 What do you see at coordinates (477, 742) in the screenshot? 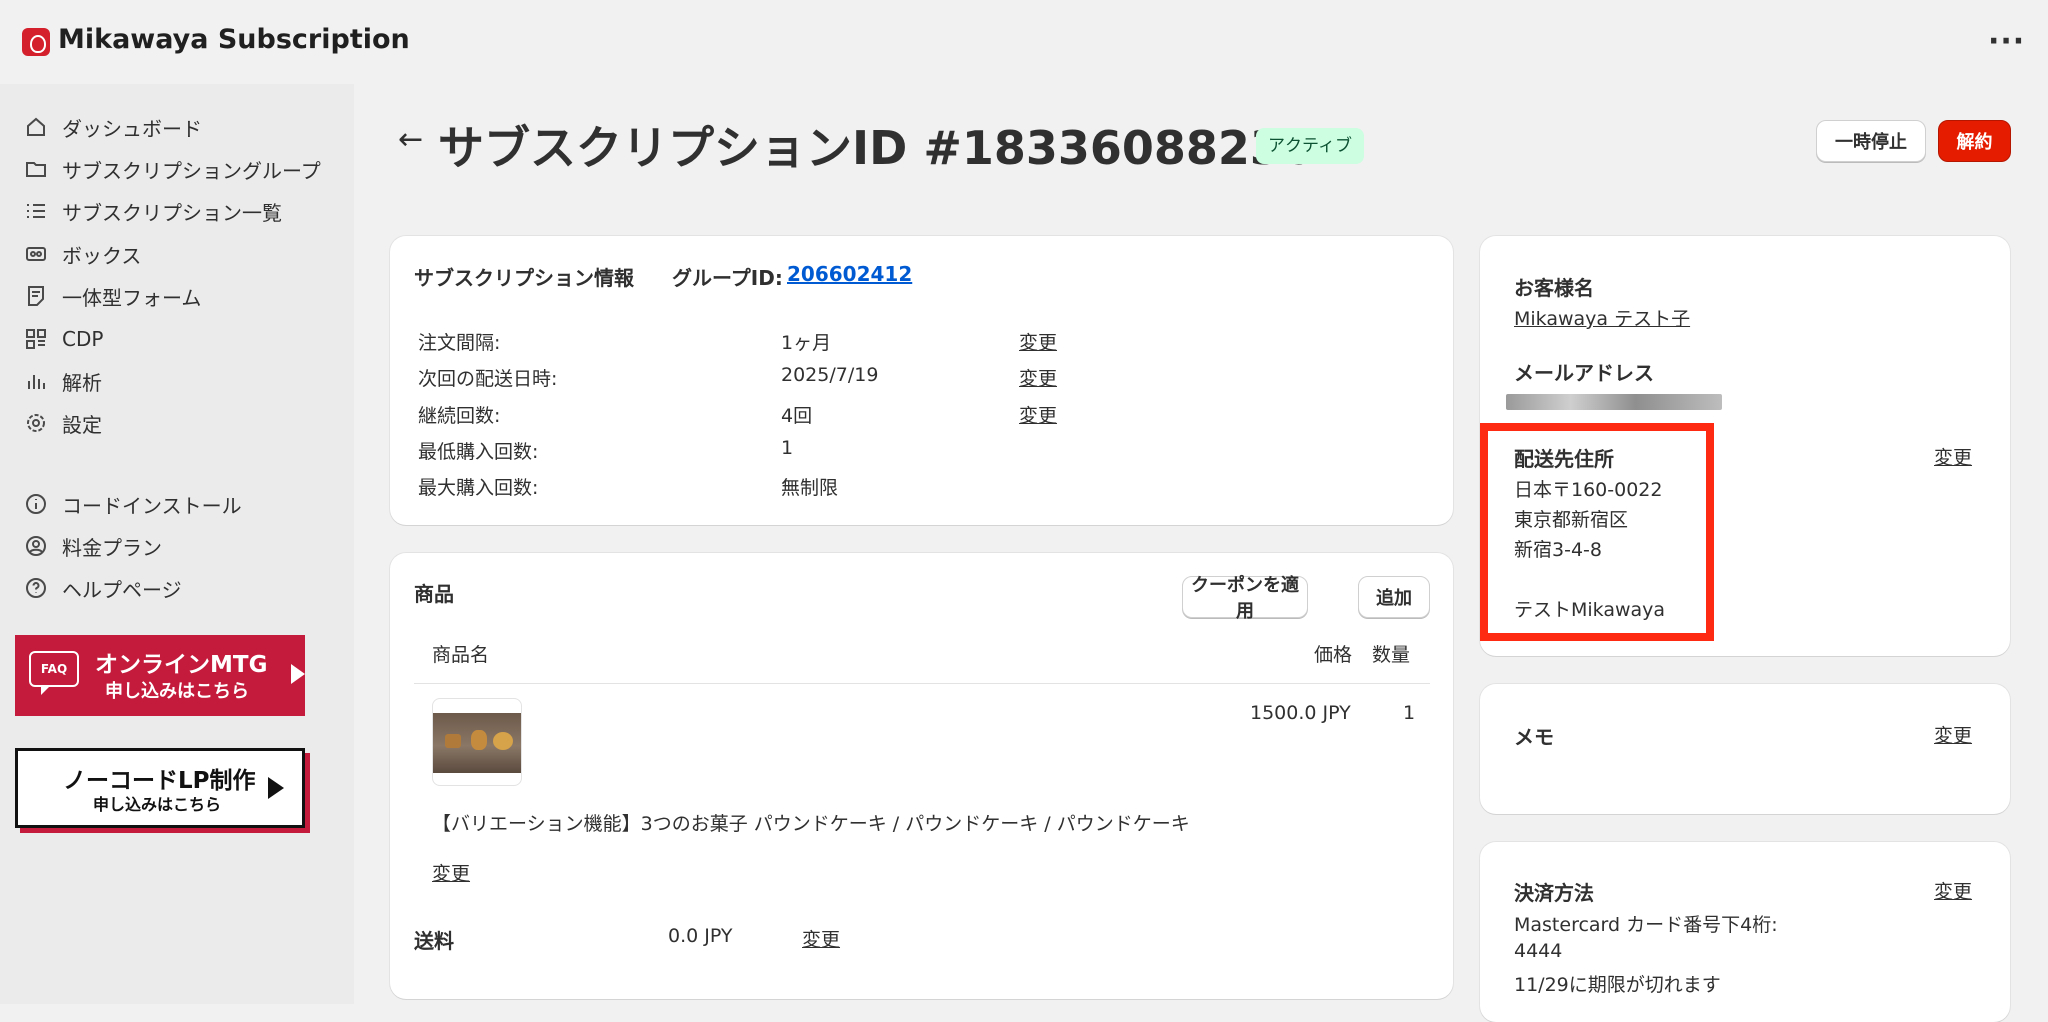
I see `product-thumbnail` at bounding box center [477, 742].